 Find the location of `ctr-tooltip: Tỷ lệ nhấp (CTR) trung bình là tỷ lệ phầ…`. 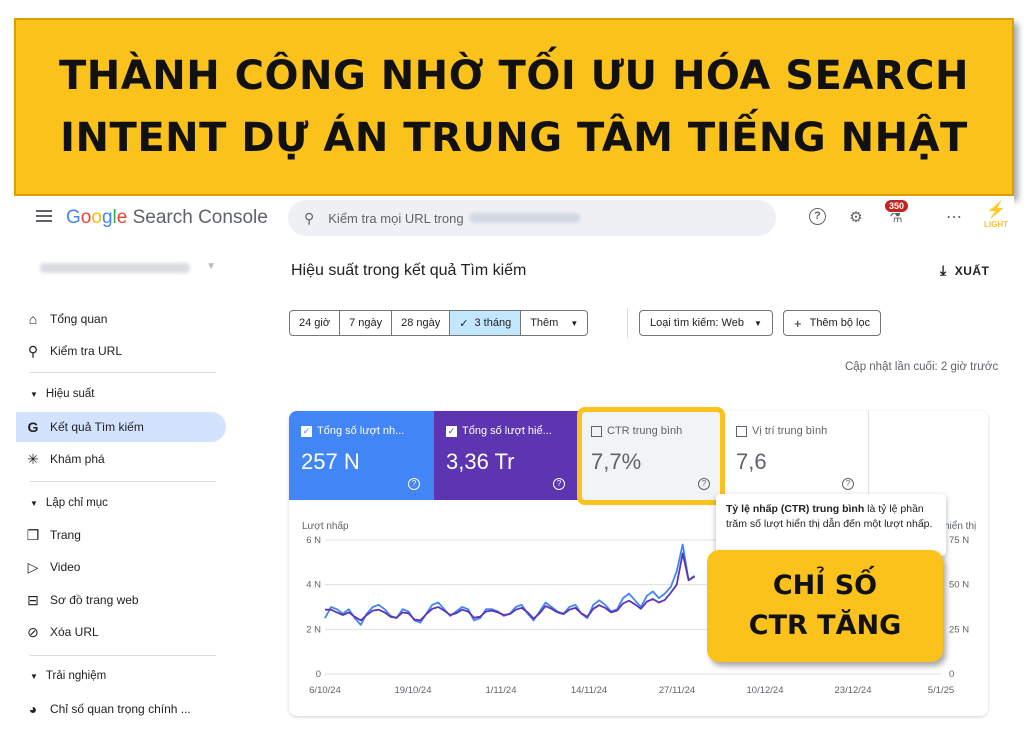

ctr-tooltip: Tỷ lệ nhấp (CTR) trung bình là tỷ lệ phầ… is located at coordinates (831, 525).